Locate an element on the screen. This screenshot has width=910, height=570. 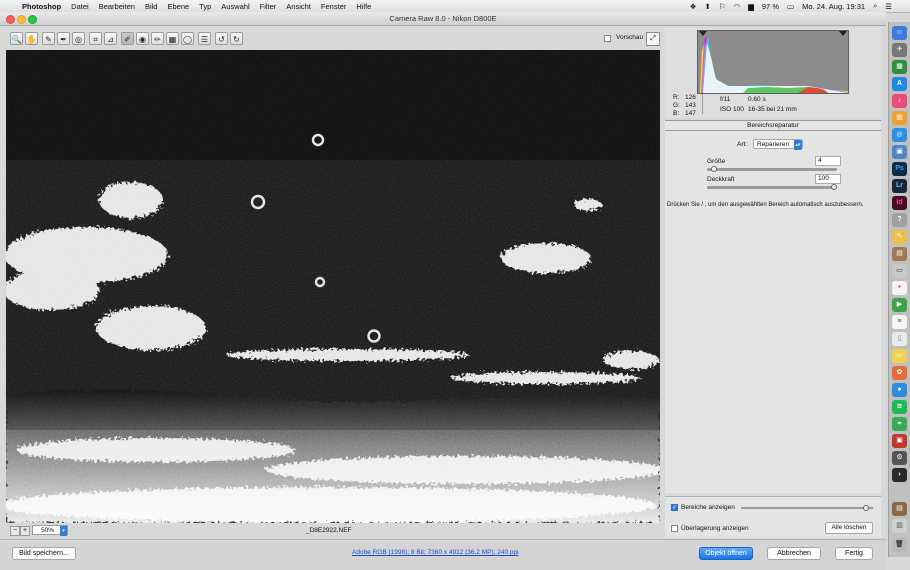
preview-checkbox is located at coordinates (607, 38).